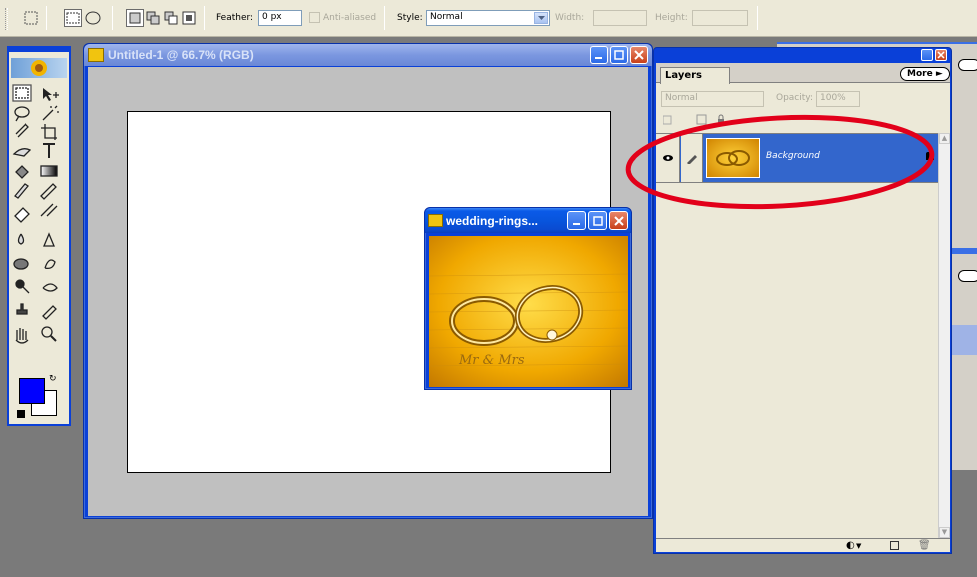 The width and height of the screenshot is (977, 577). Describe the element at coordinates (368, 55) in the screenshot. I see `document-titlebar: Untitled-1 @ 66.7% (RGB)` at that location.